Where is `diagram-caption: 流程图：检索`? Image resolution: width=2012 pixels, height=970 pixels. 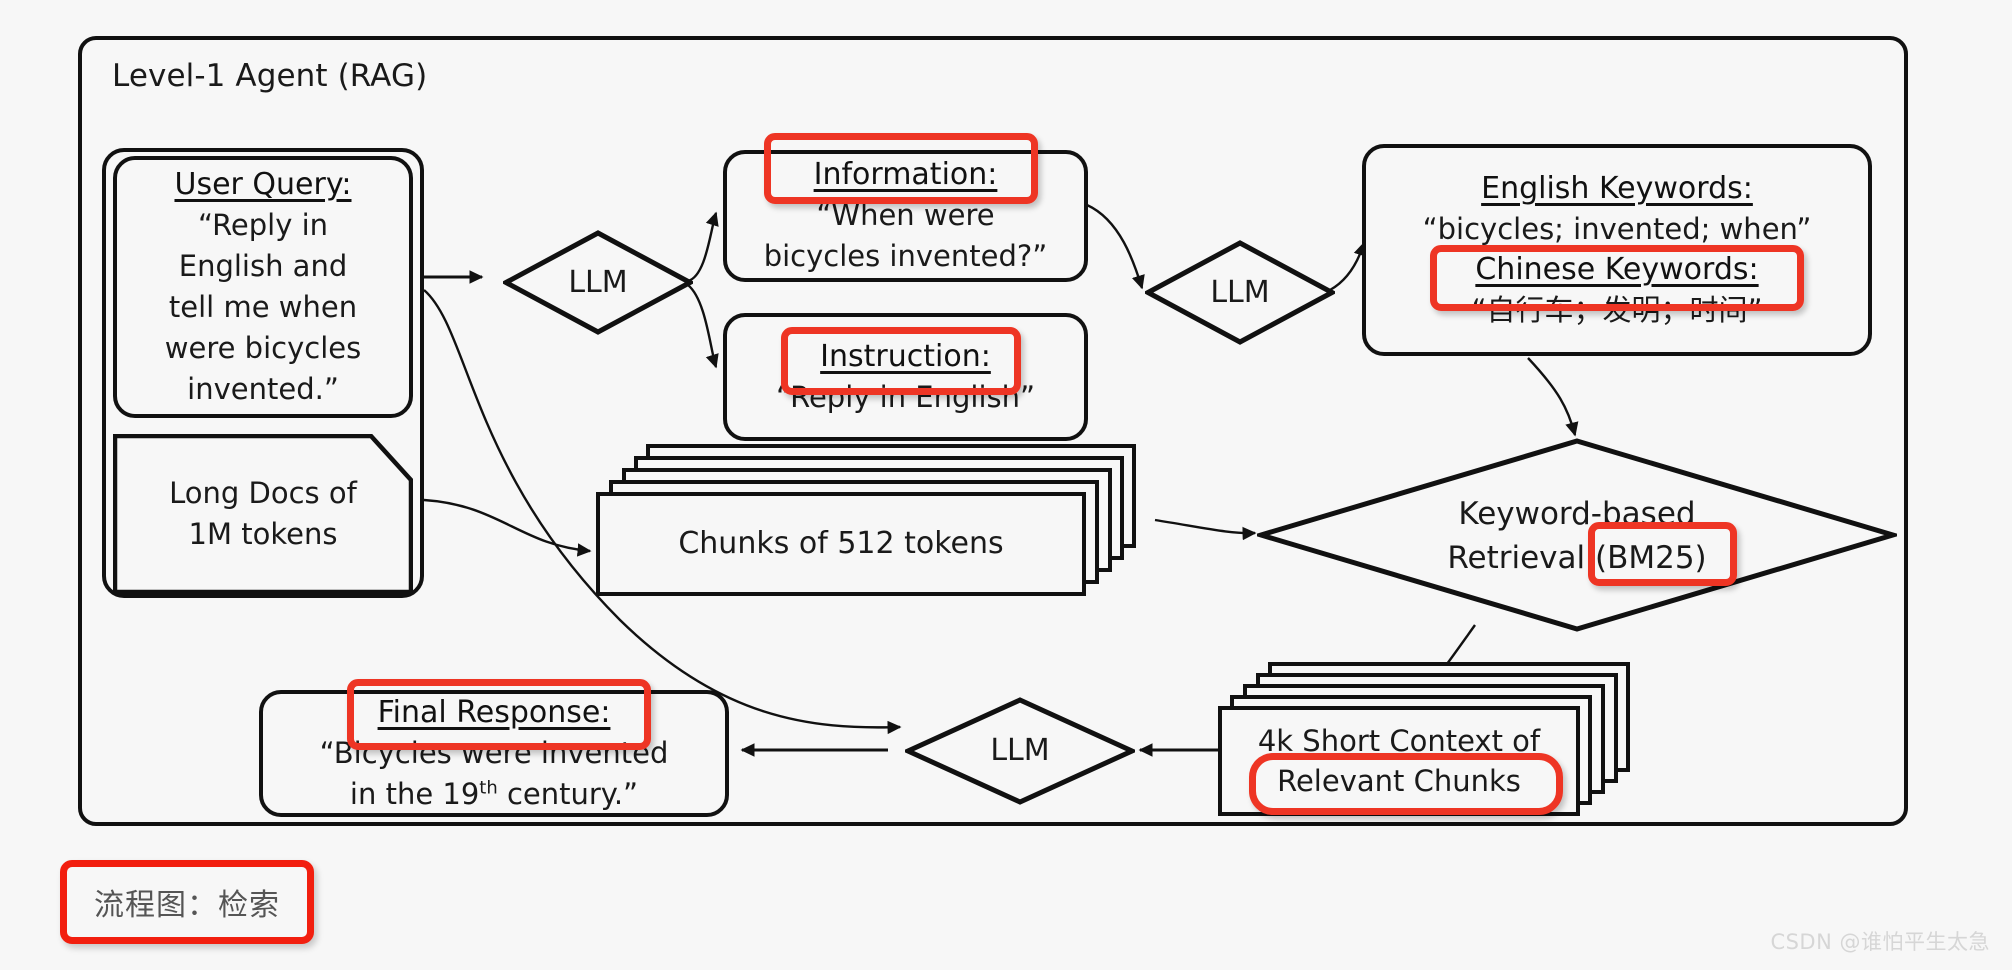 diagram-caption: 流程图：检索 is located at coordinates (187, 902).